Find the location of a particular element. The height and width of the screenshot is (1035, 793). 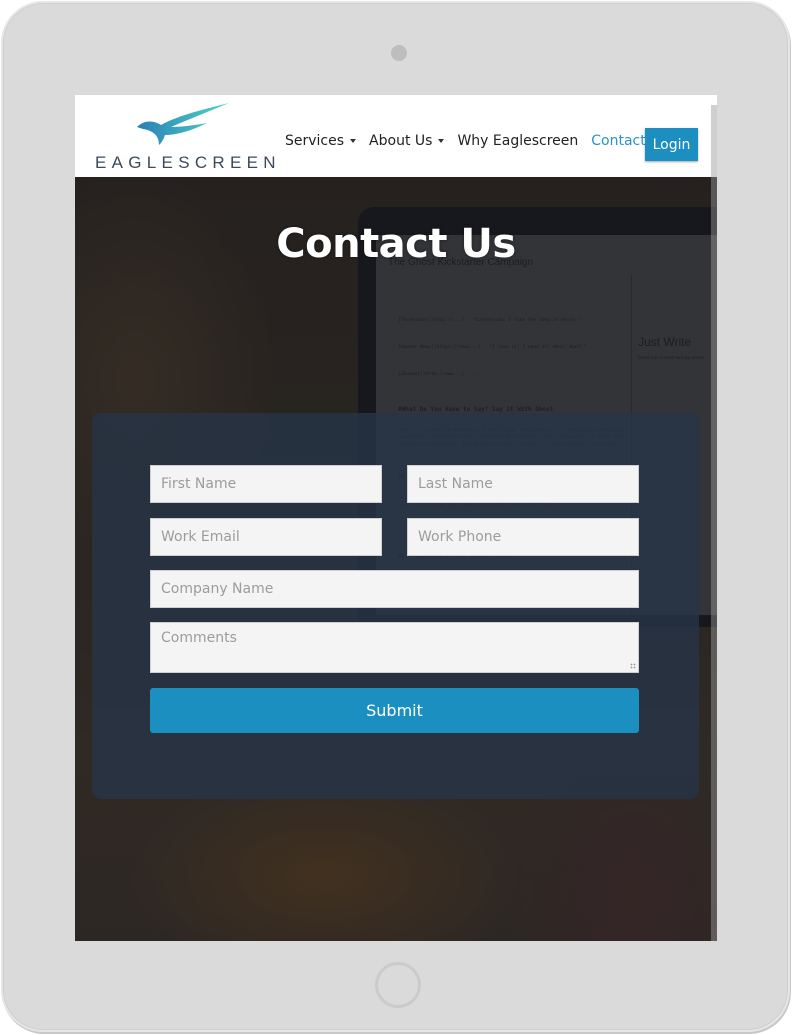

logo: EAGLESCREEN is located at coordinates (185, 137).